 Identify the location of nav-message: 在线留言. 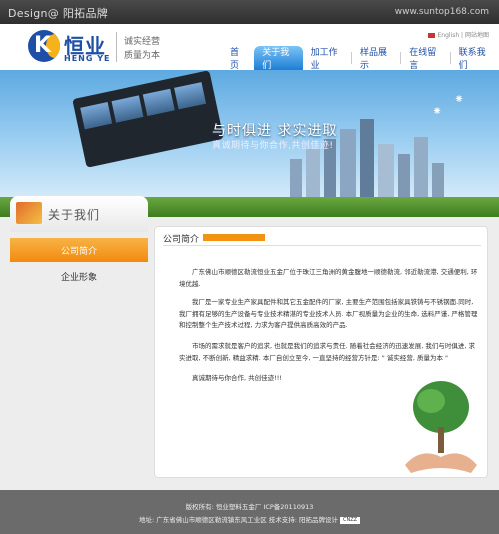
(425, 58).